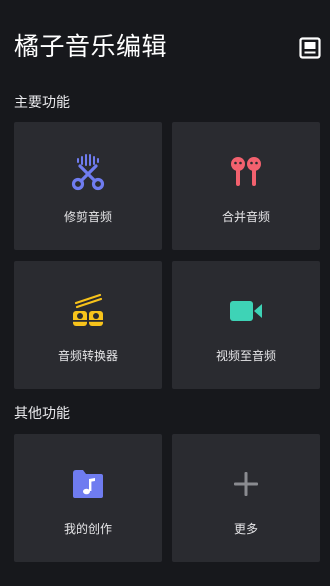  I want to click on document-button, so click(310, 48).